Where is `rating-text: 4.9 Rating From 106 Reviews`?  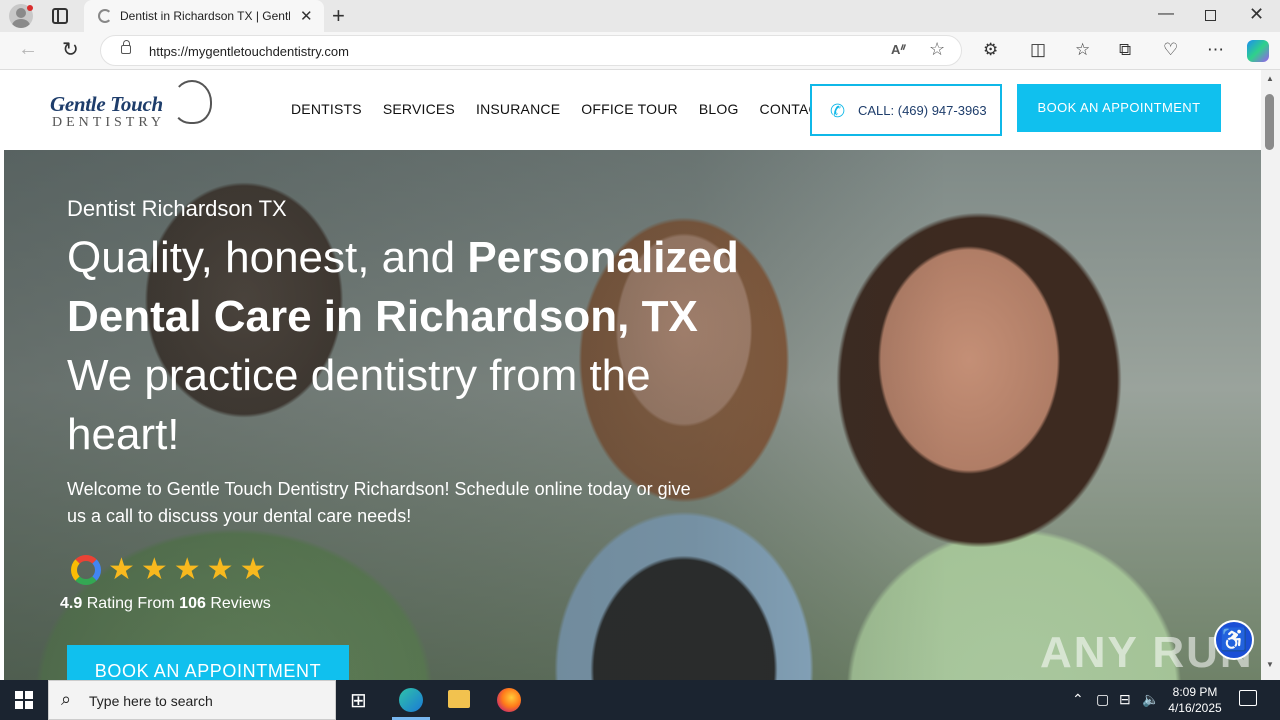
rating-text: 4.9 Rating From 106 Reviews is located at coordinates (165, 604).